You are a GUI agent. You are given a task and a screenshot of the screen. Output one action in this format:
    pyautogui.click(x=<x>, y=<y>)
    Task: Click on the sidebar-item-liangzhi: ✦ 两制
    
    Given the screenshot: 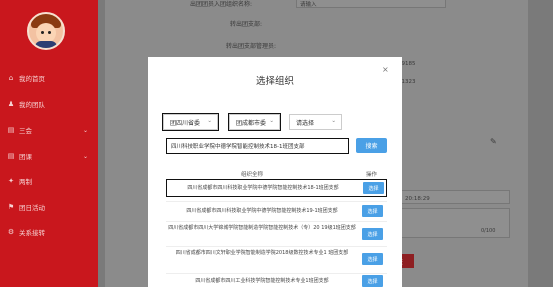 What is the action you would take?
    pyautogui.click(x=49, y=181)
    